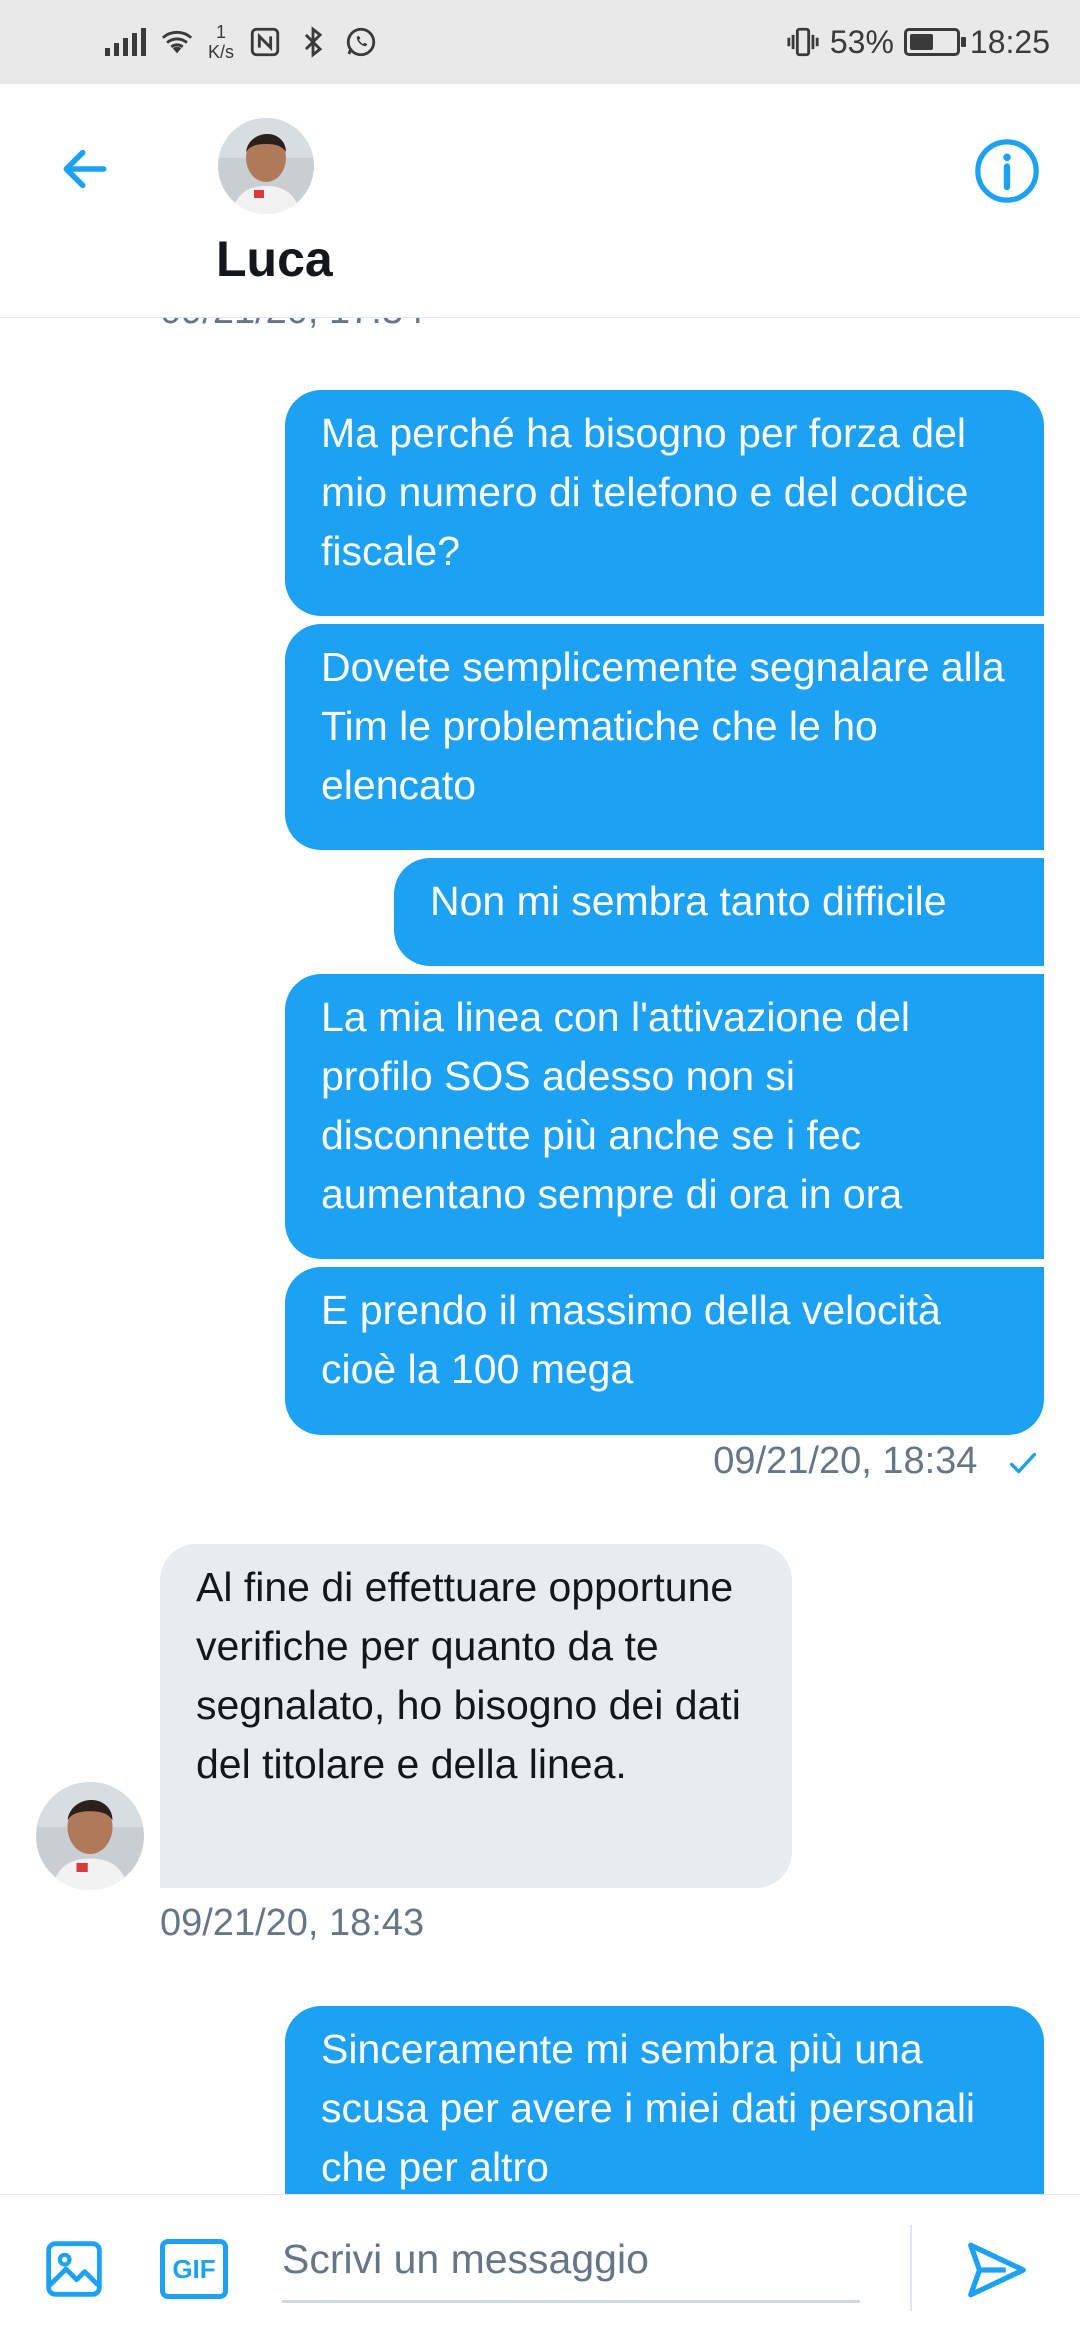 The image size is (1080, 2340). I want to click on status-bar-left: 1 K/s, so click(241, 42).